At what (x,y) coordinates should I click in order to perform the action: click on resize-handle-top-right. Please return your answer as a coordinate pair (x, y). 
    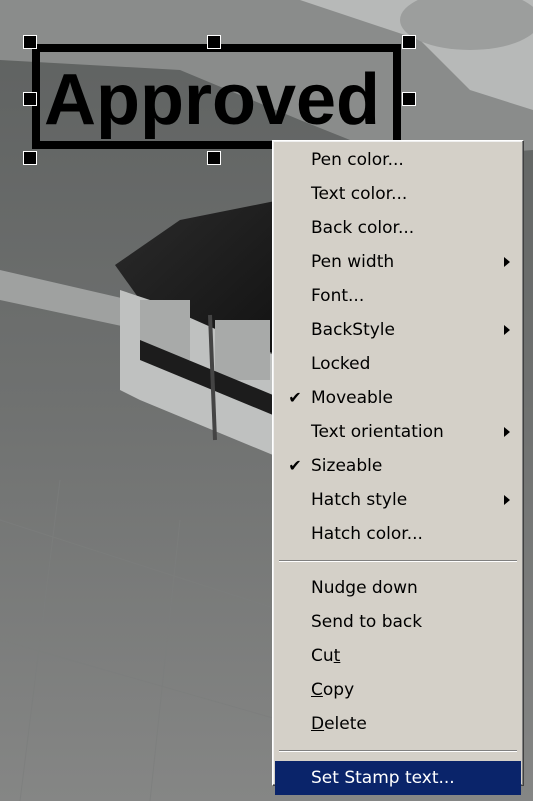
    Looking at the image, I should click on (409, 42).